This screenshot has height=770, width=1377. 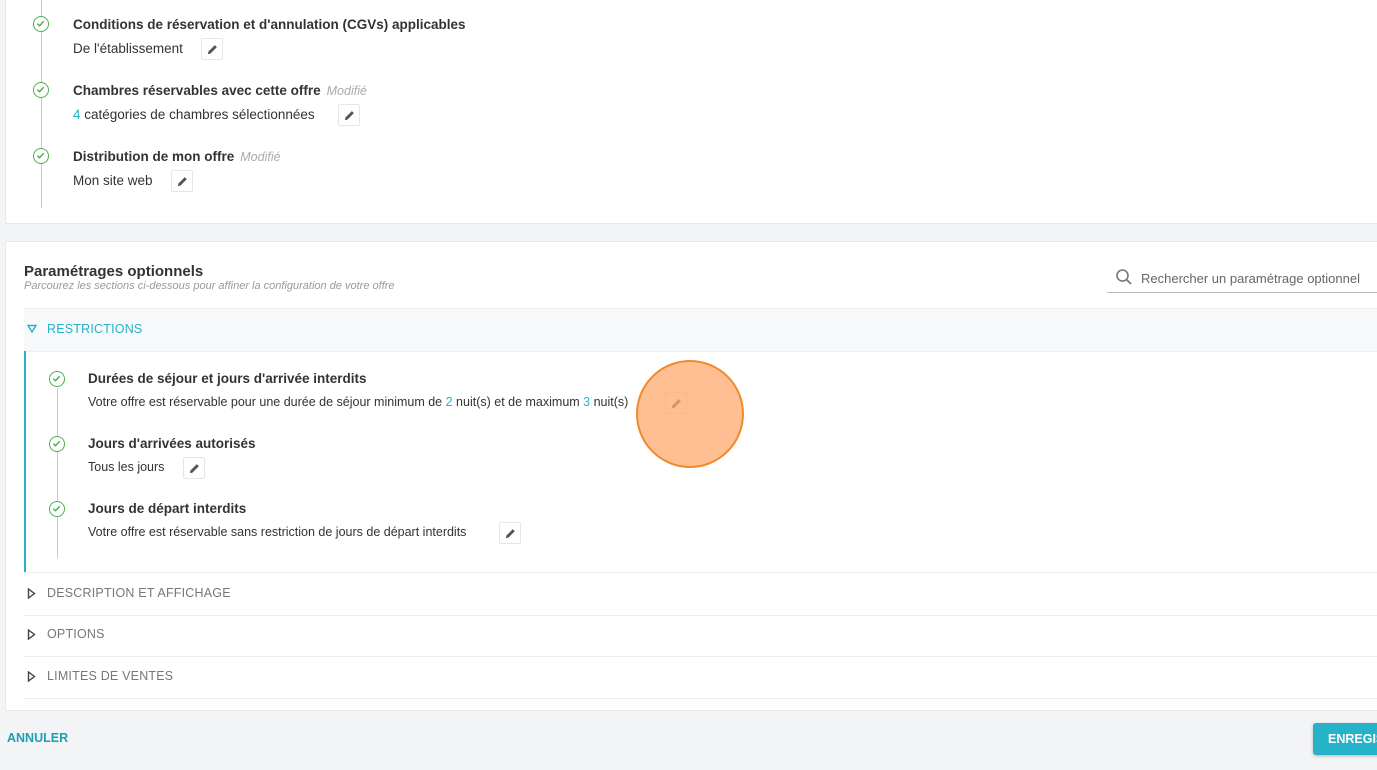 What do you see at coordinates (114, 271) in the screenshot?
I see `optional-settings-title: Paramétrages optionnels` at bounding box center [114, 271].